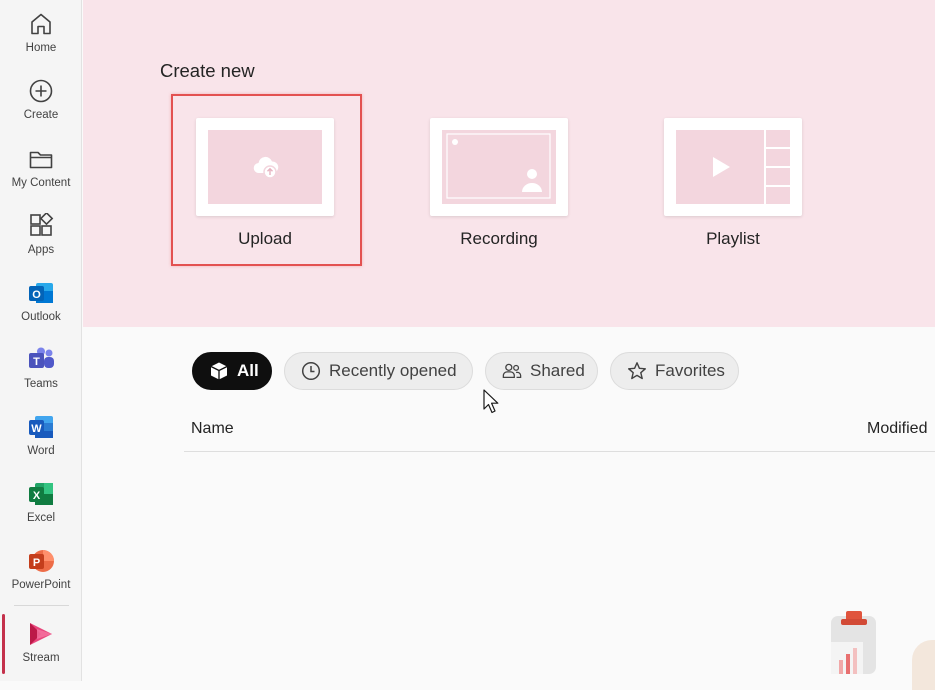 The height and width of the screenshot is (690, 935). I want to click on clock-icon, so click(311, 371).